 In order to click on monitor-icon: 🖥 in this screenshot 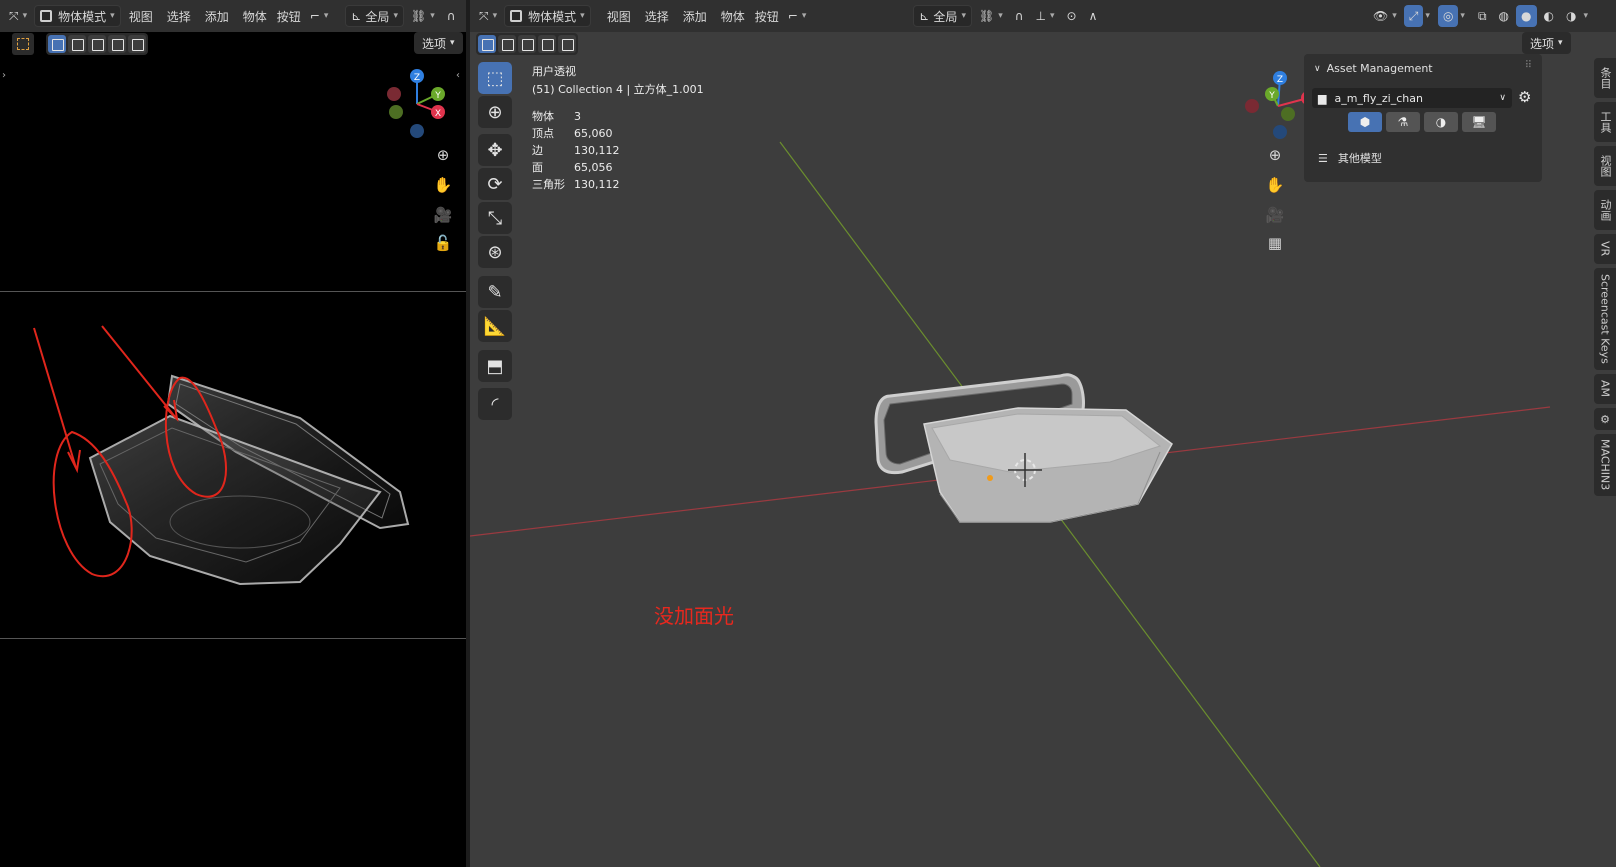, I will do `click(1479, 122)`.